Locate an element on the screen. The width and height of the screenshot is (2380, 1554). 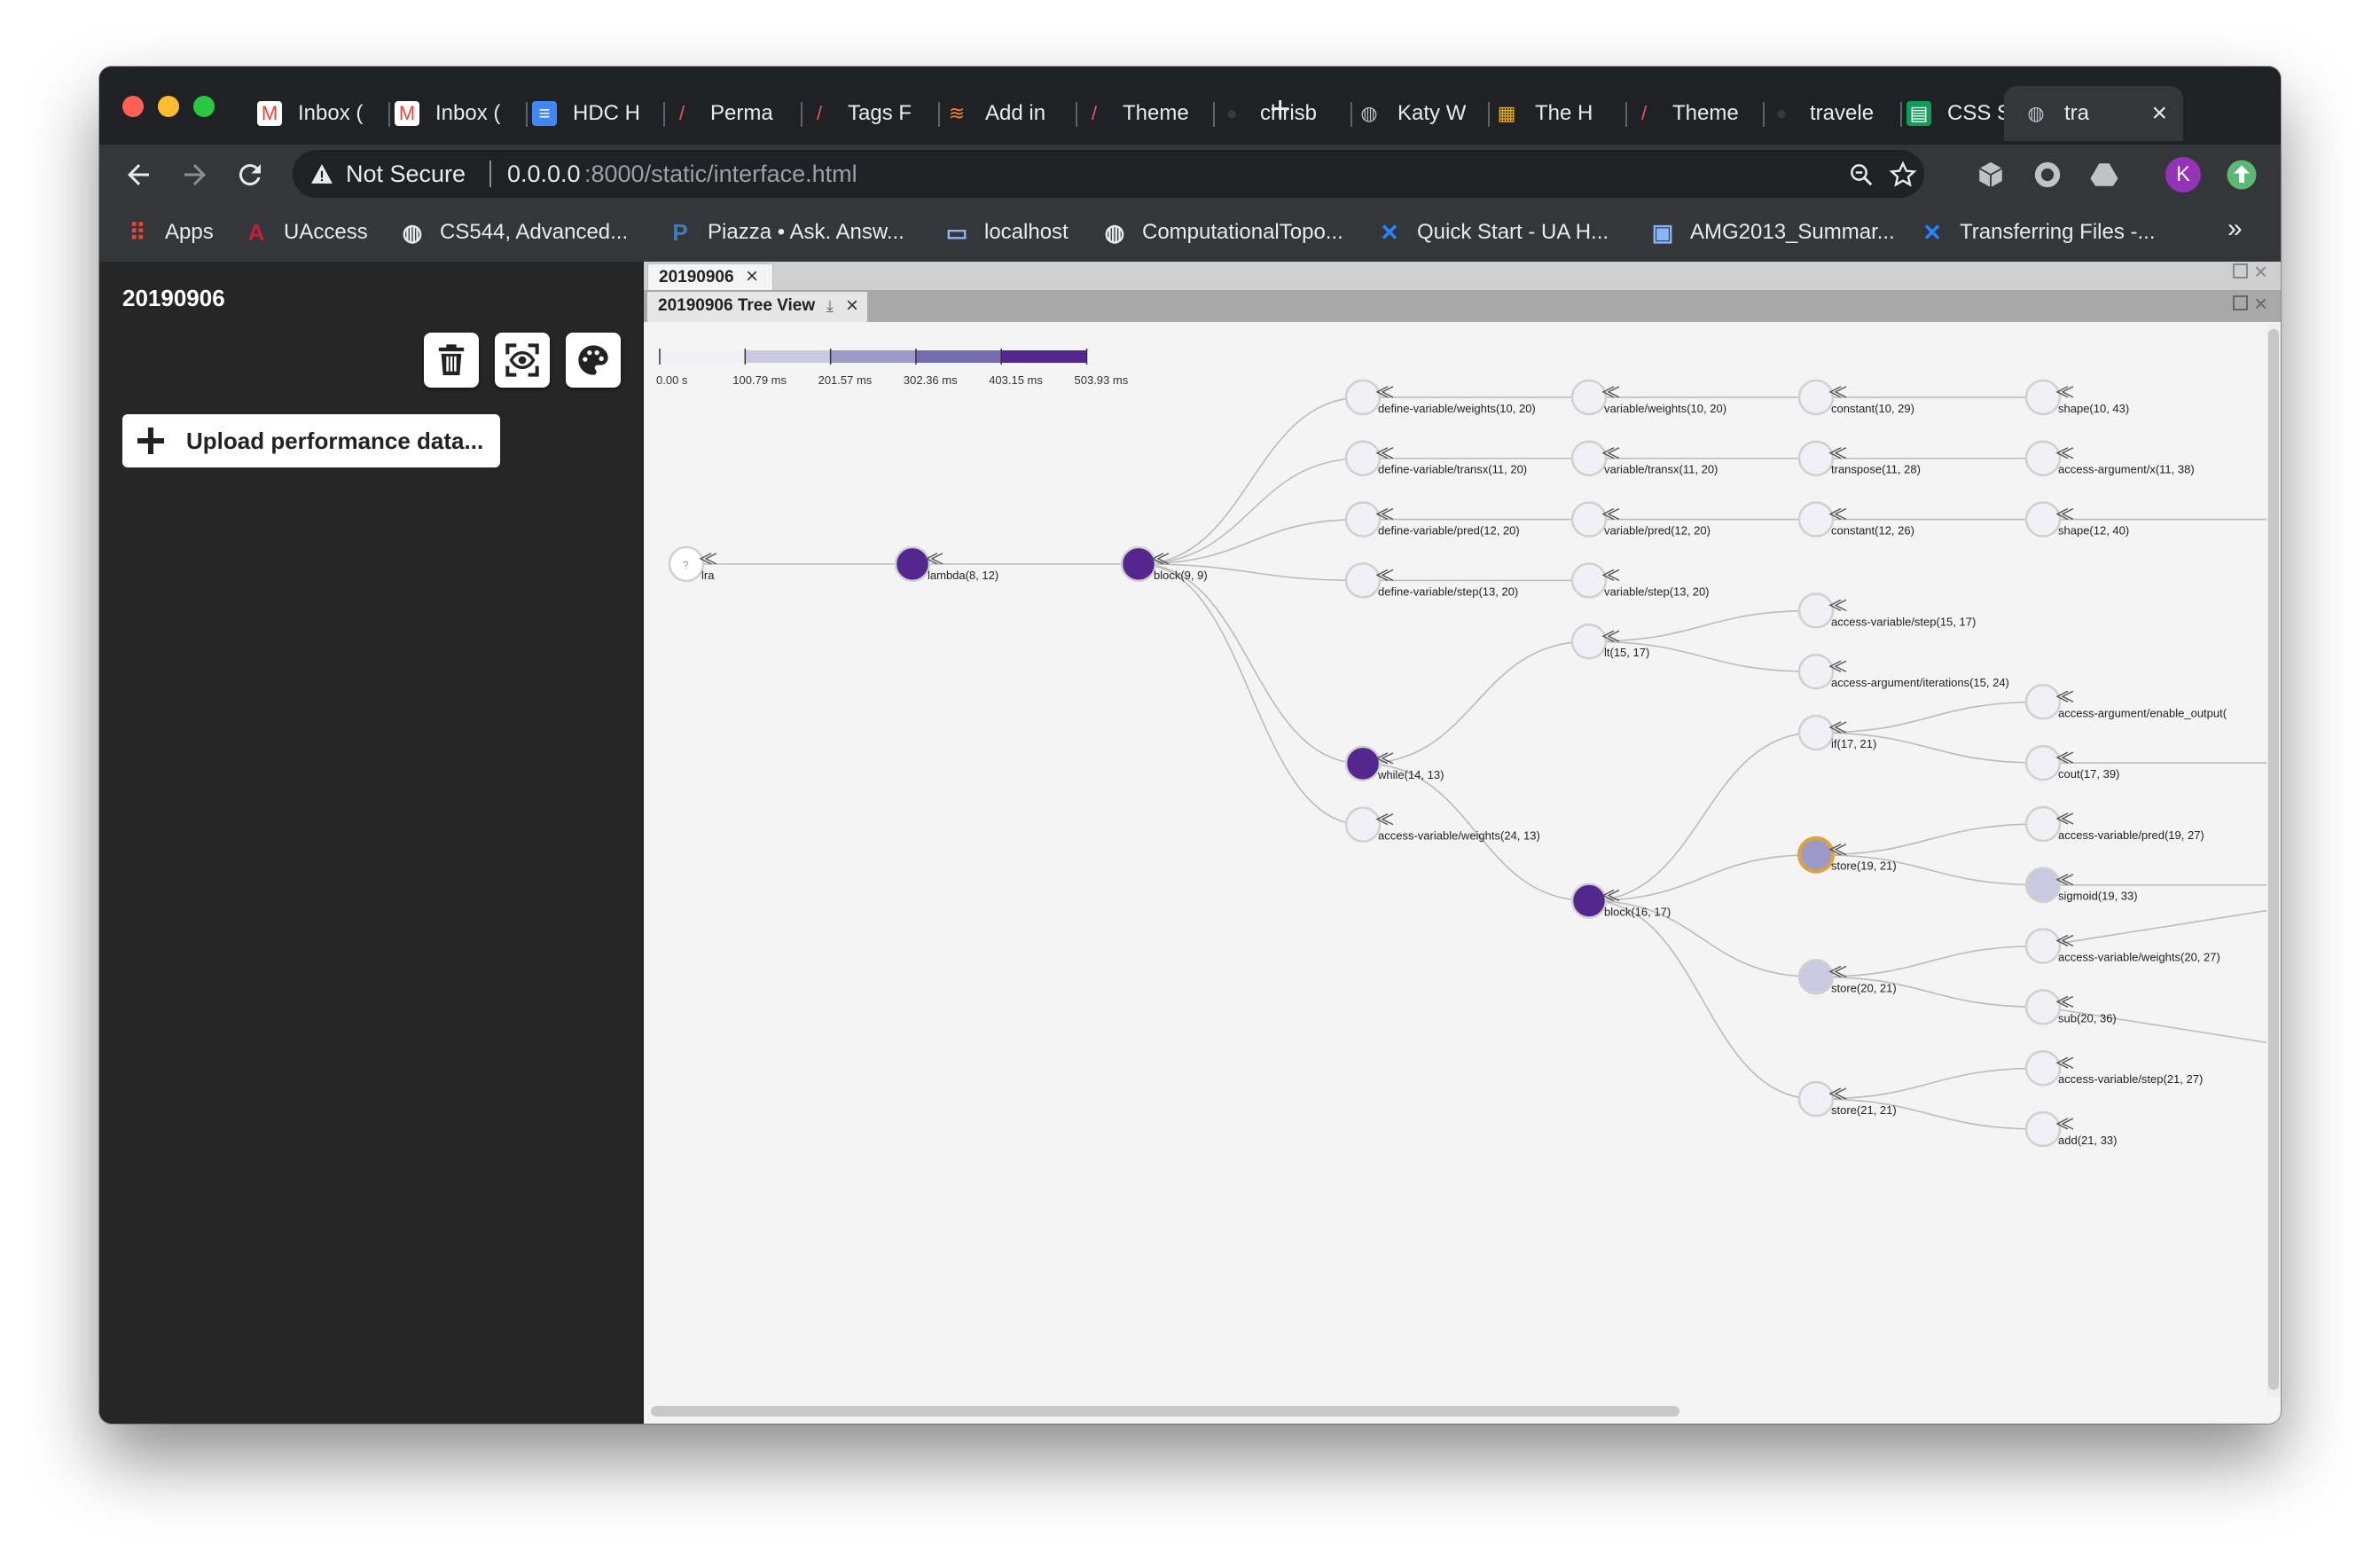
bookmark-item: ⠿ Apps is located at coordinates (168, 232).